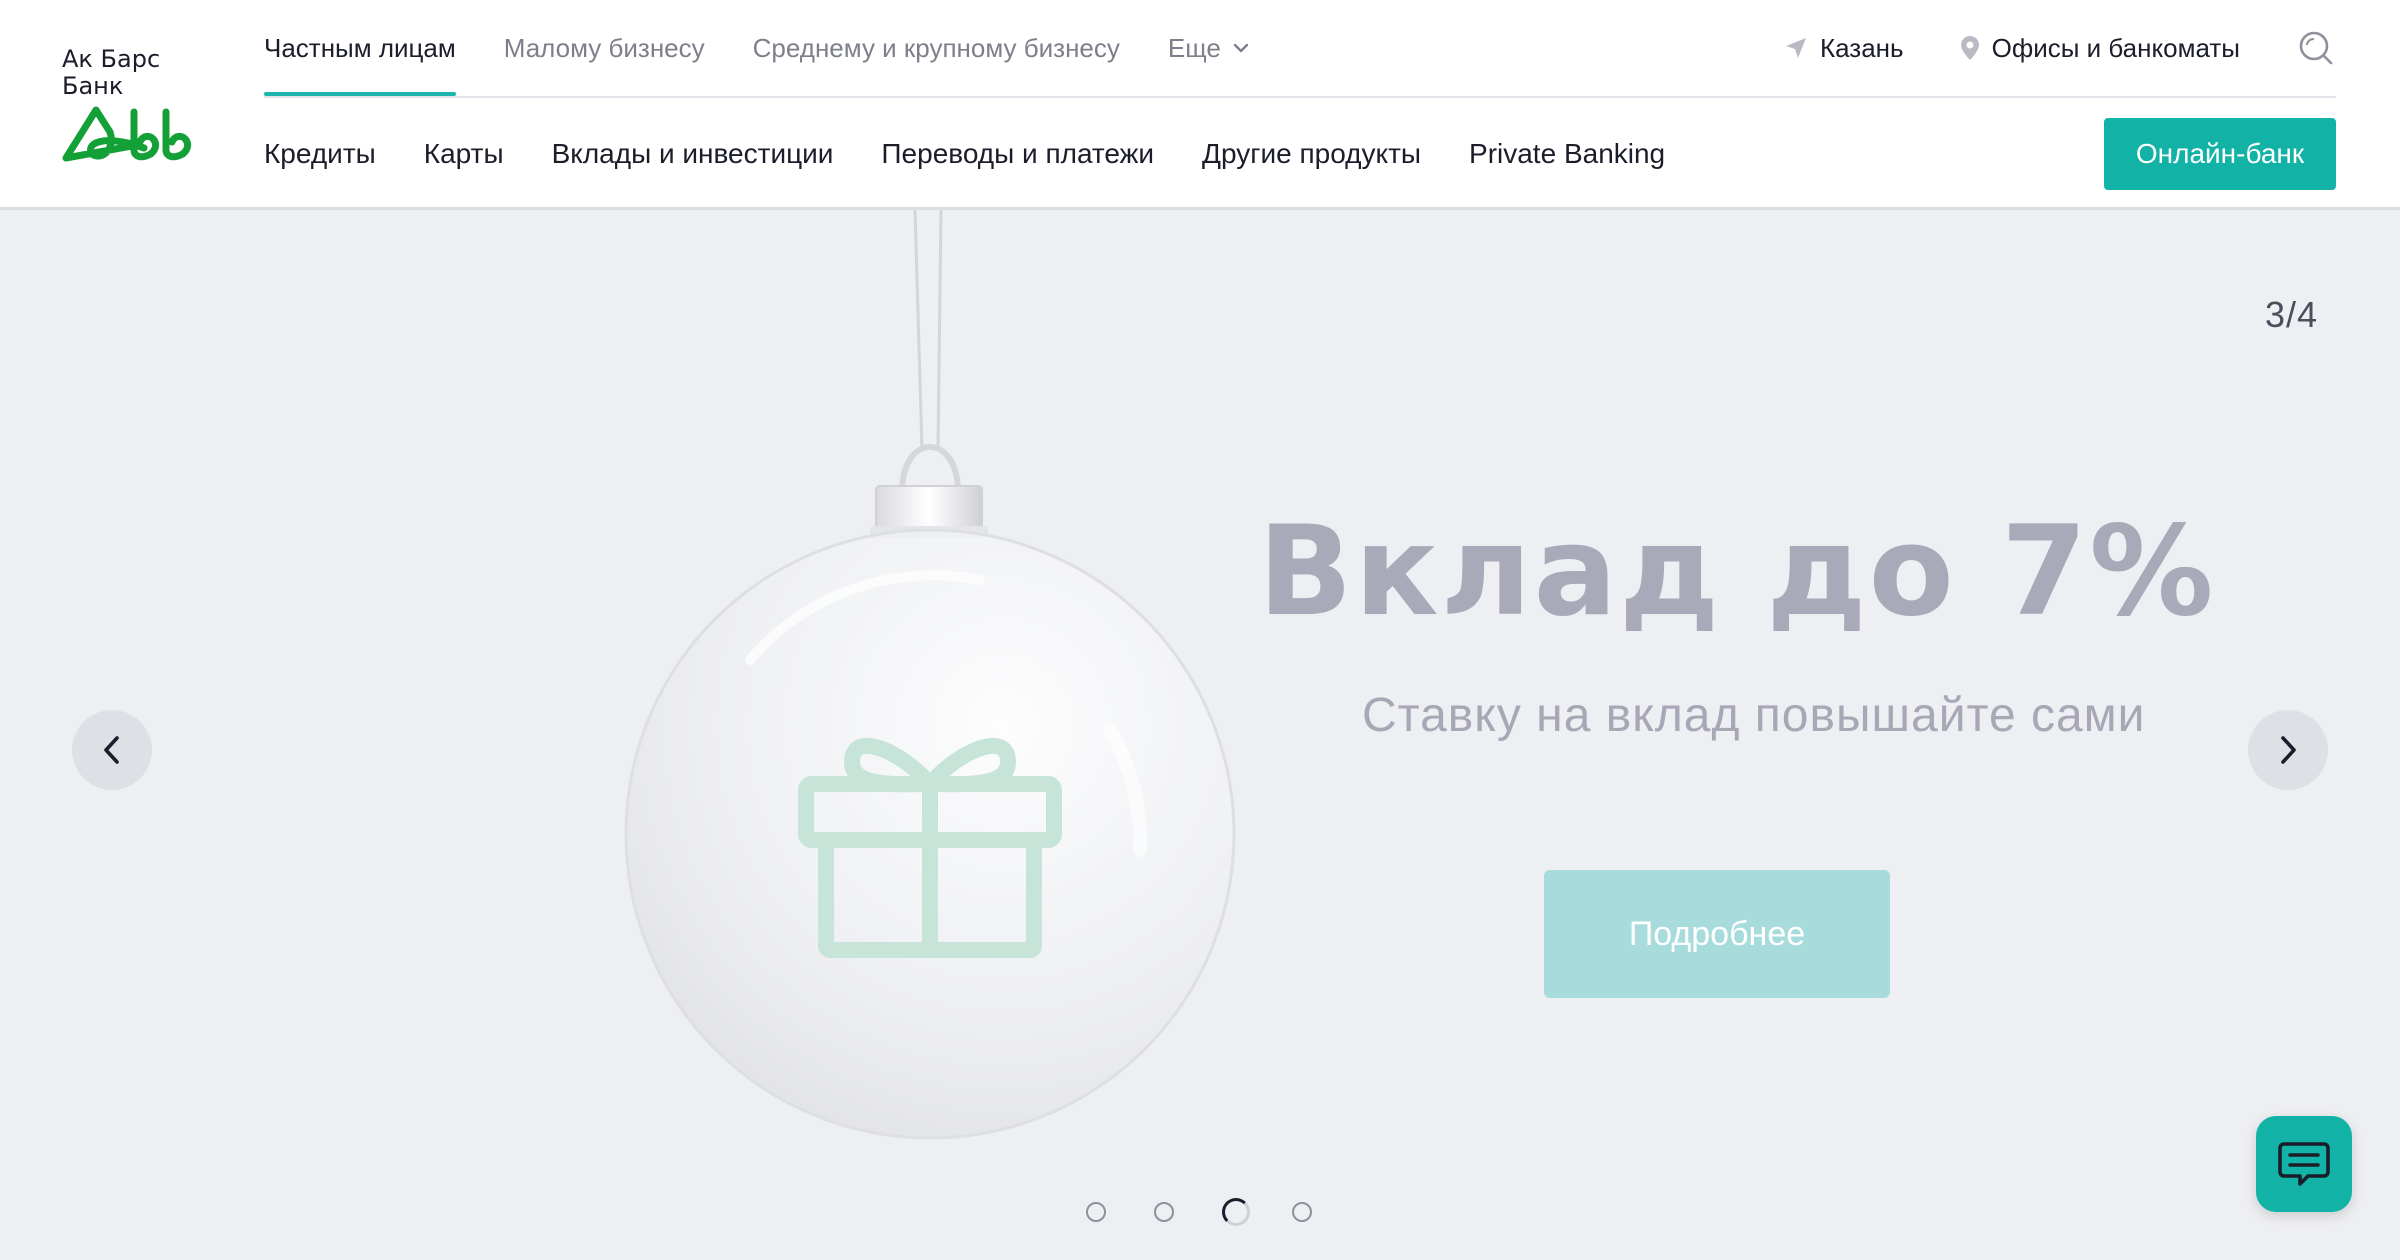 This screenshot has width=2400, height=1260. I want to click on logo-text-line1: Ак Барс, so click(111, 59).